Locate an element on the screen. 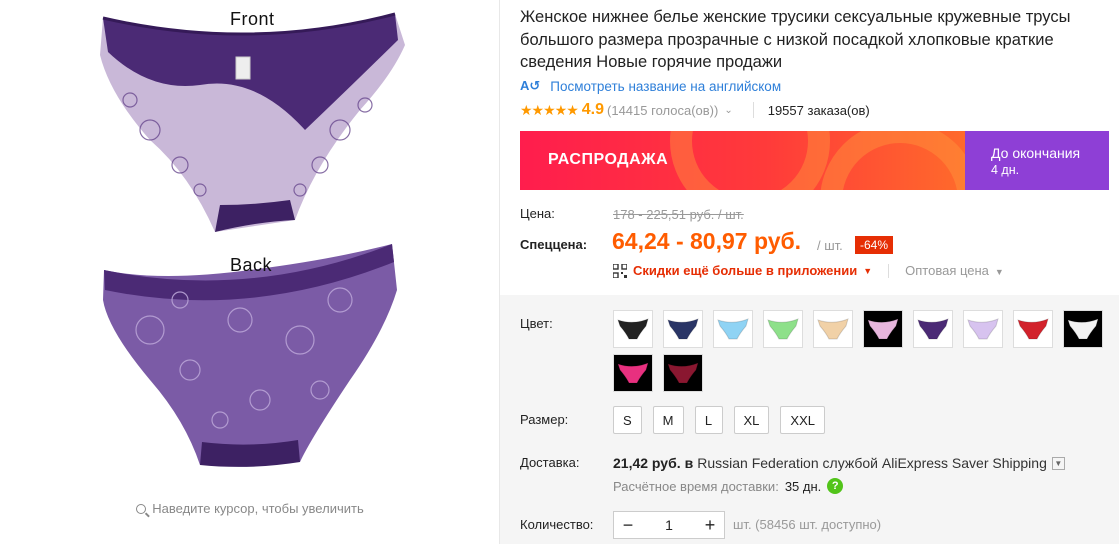 This screenshot has height=544, width=1119. color-swatch-hot-pink is located at coordinates (633, 373).